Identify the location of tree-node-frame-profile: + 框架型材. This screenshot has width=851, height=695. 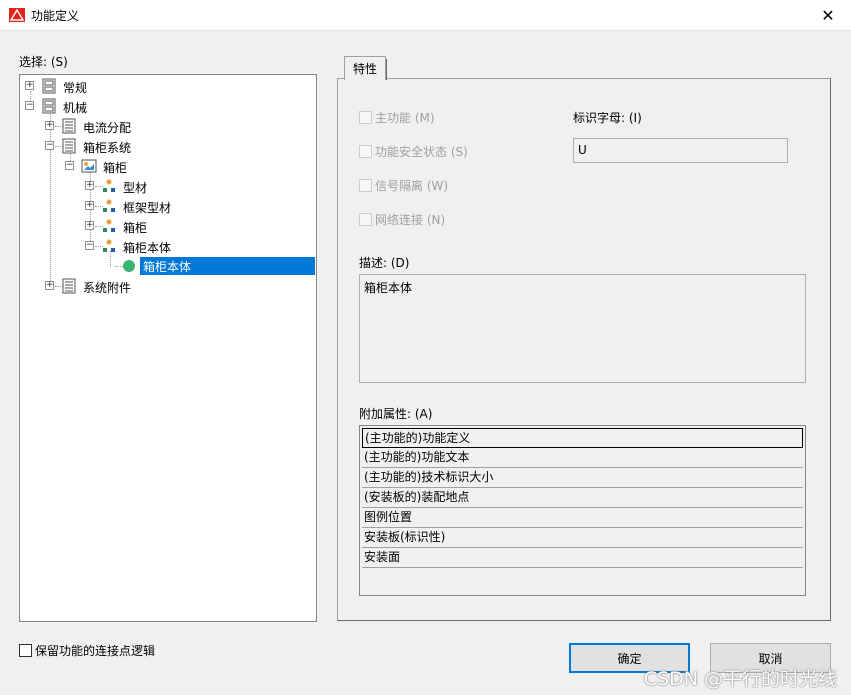
(168, 206).